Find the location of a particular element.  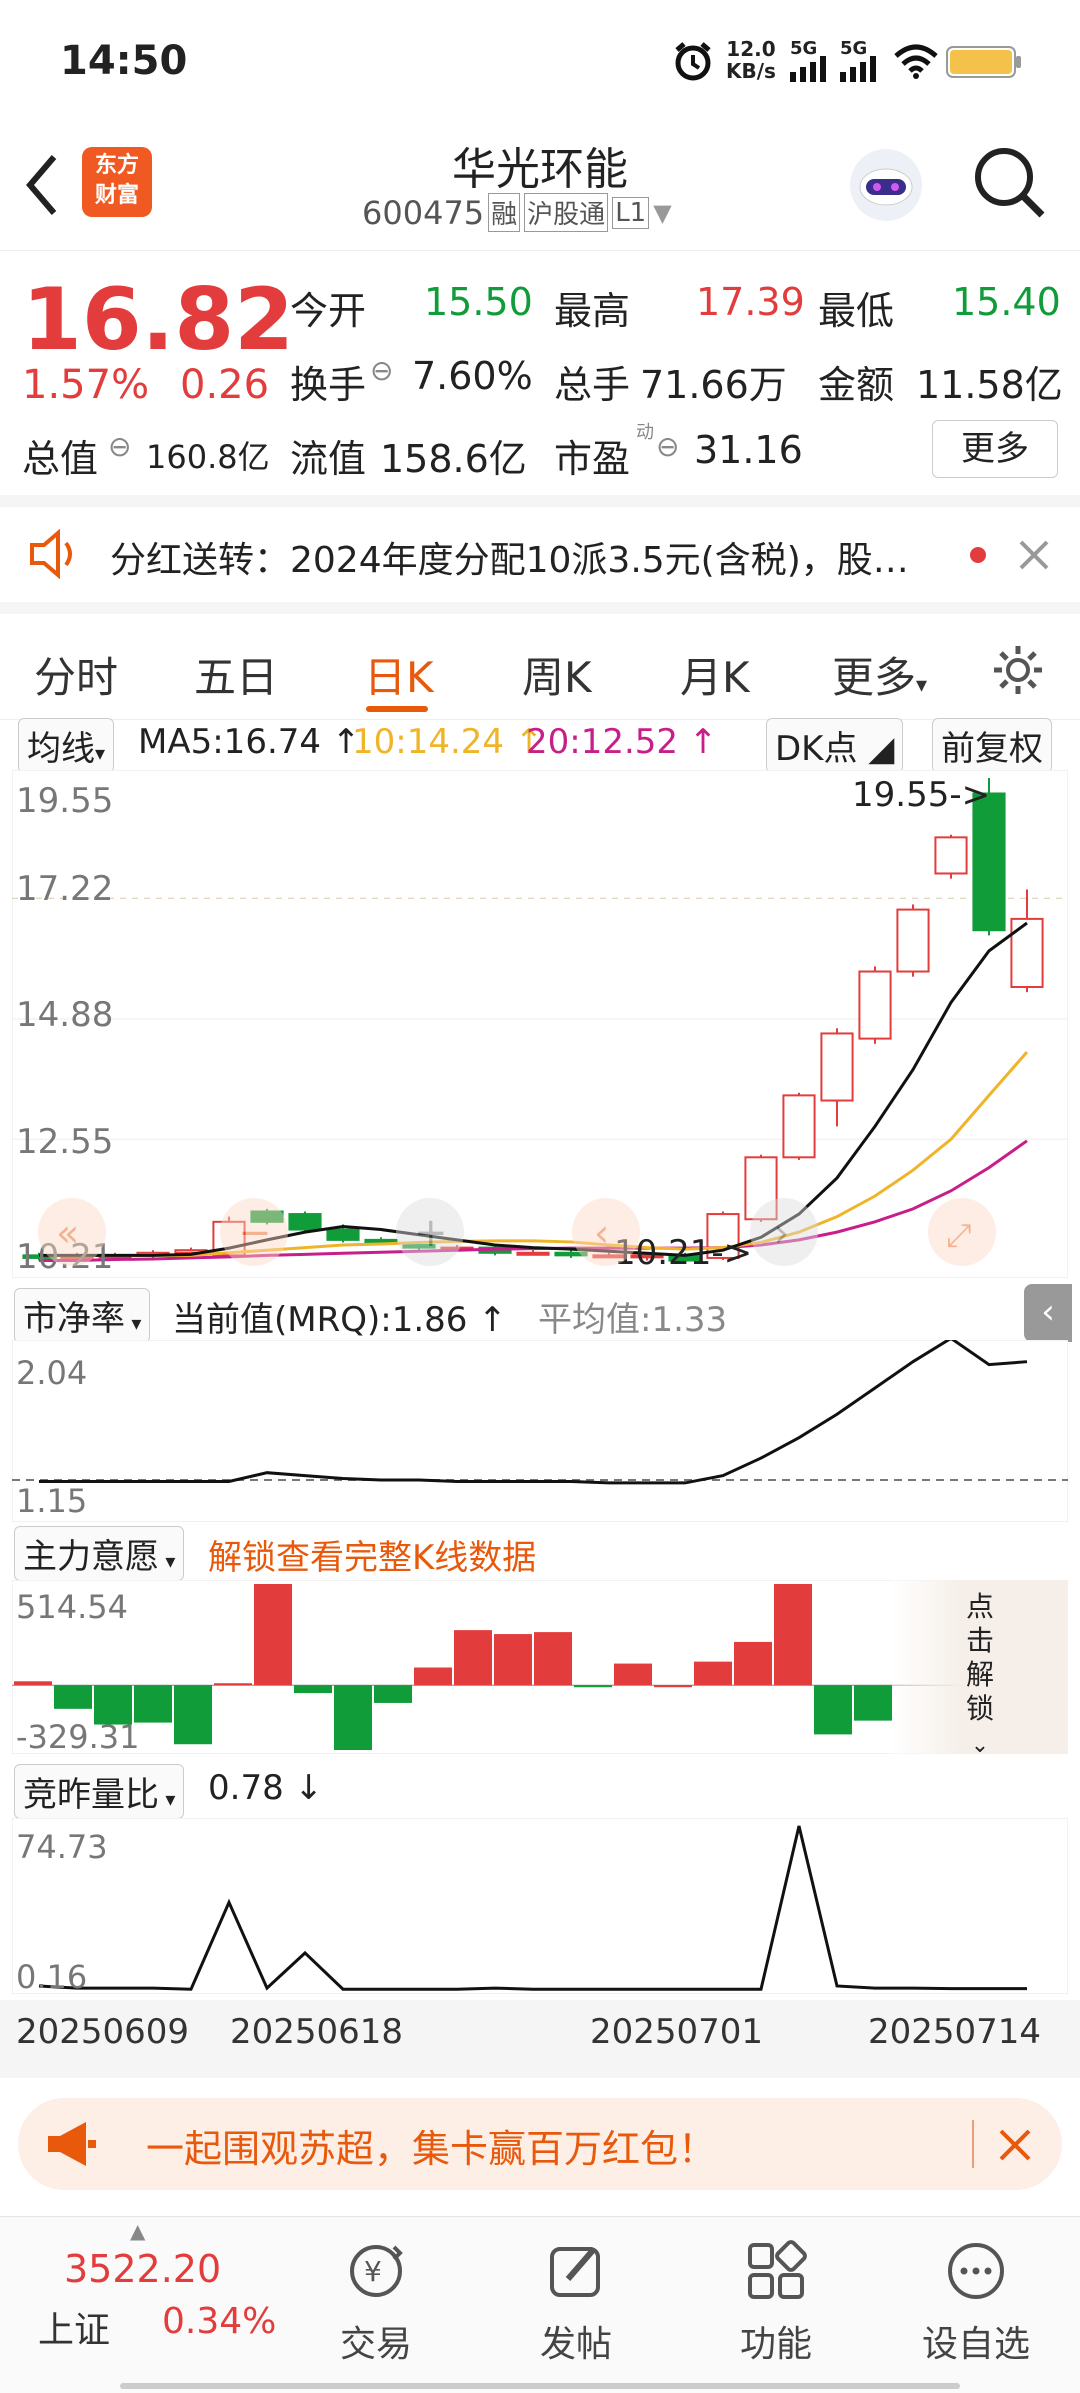

volratio-chart: 74.73 0.16 is located at coordinates (540, 1906).